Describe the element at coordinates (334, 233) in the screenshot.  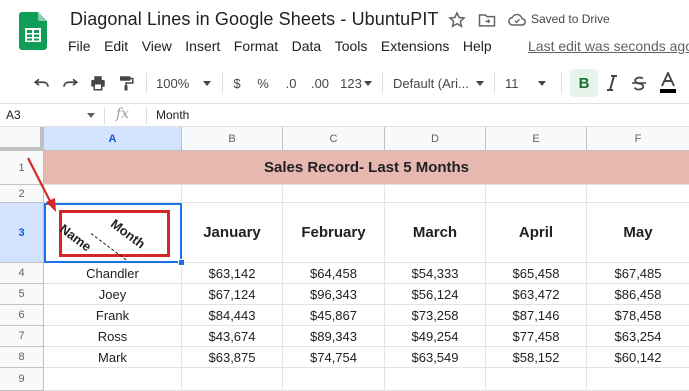
I see `month-header-cell: February` at that location.